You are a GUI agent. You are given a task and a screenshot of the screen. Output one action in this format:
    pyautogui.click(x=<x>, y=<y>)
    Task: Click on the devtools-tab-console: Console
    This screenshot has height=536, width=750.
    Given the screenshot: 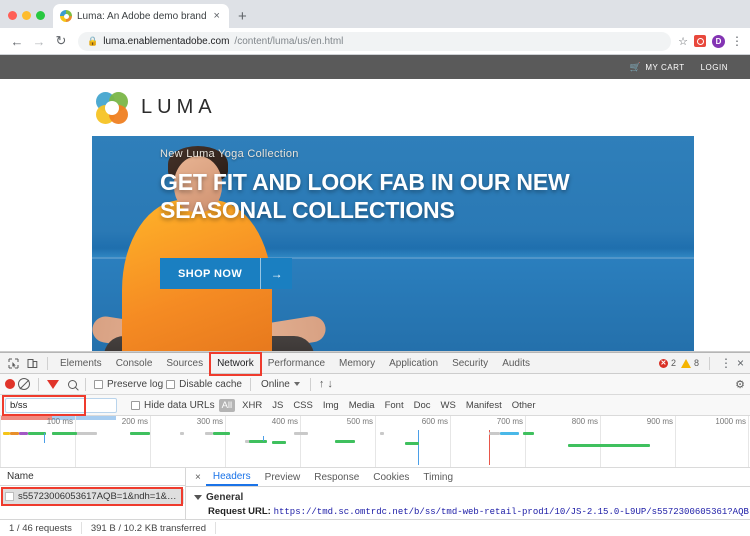 What is the action you would take?
    pyautogui.click(x=134, y=363)
    